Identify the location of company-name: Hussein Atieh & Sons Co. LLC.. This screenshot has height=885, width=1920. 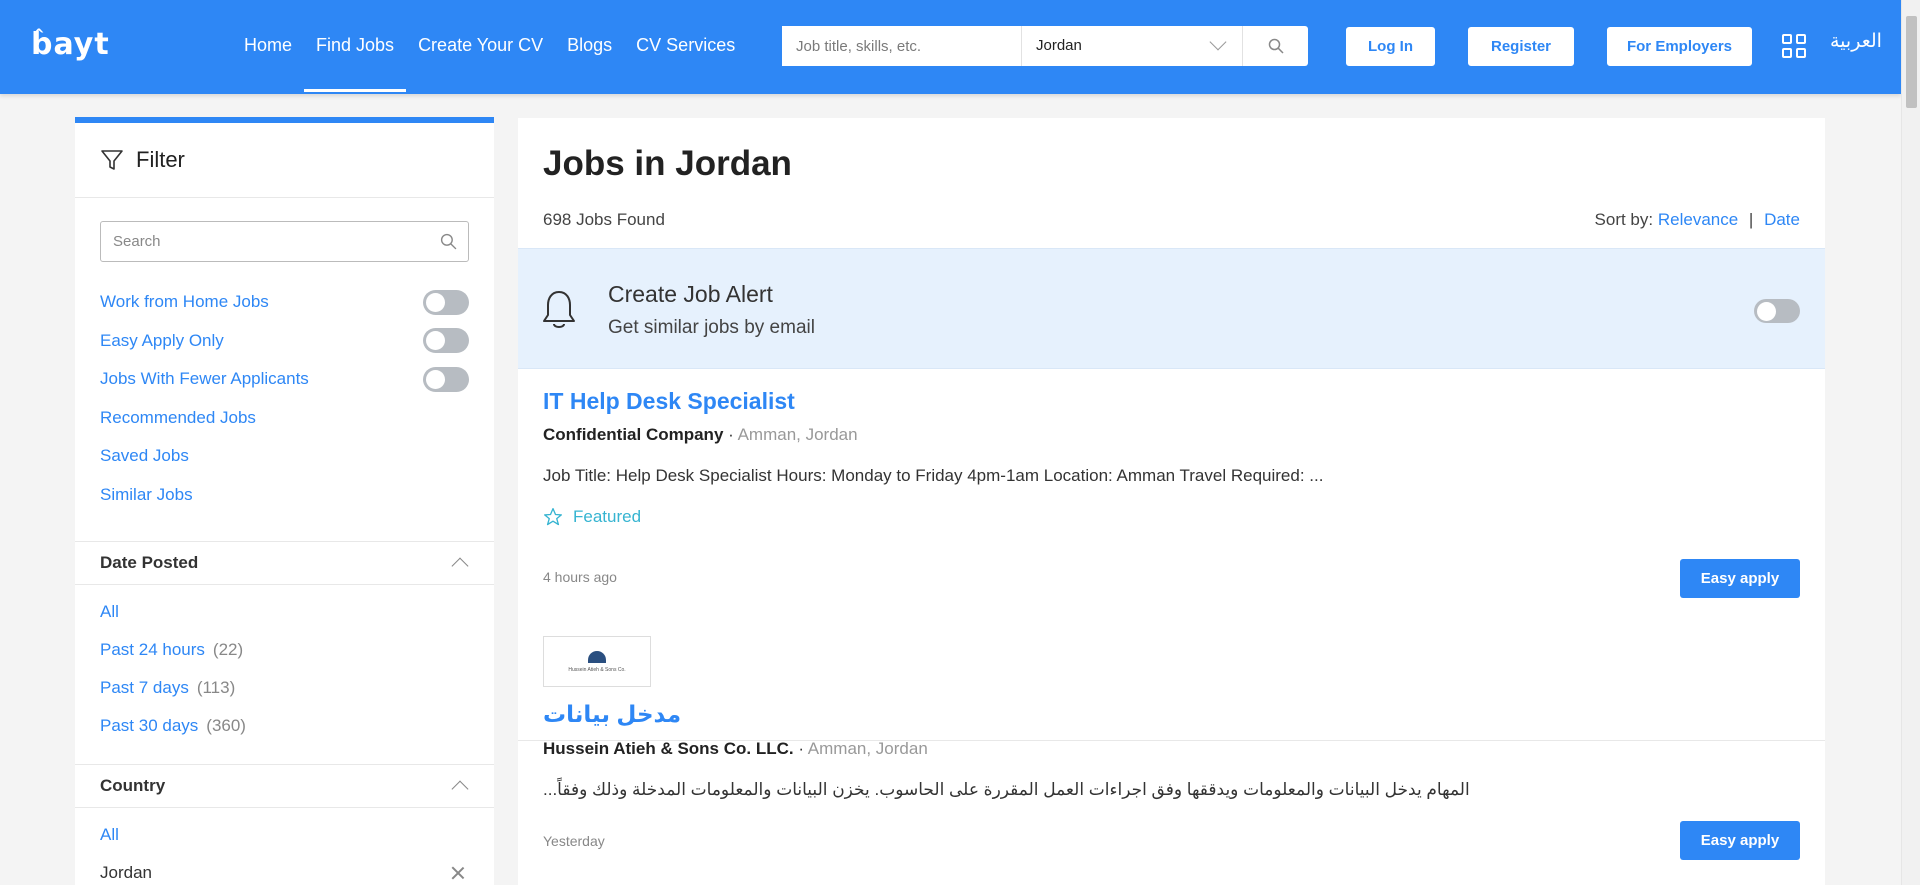
(668, 748).